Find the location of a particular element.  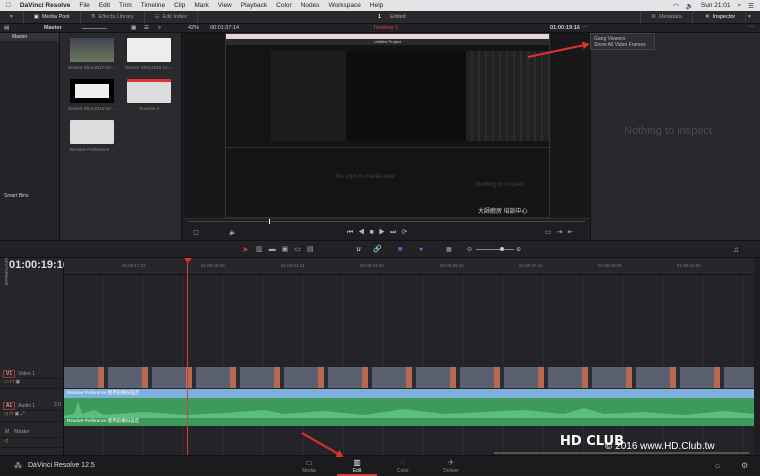

zoom-out-icon: ⊖ is located at coordinates (469, 249).